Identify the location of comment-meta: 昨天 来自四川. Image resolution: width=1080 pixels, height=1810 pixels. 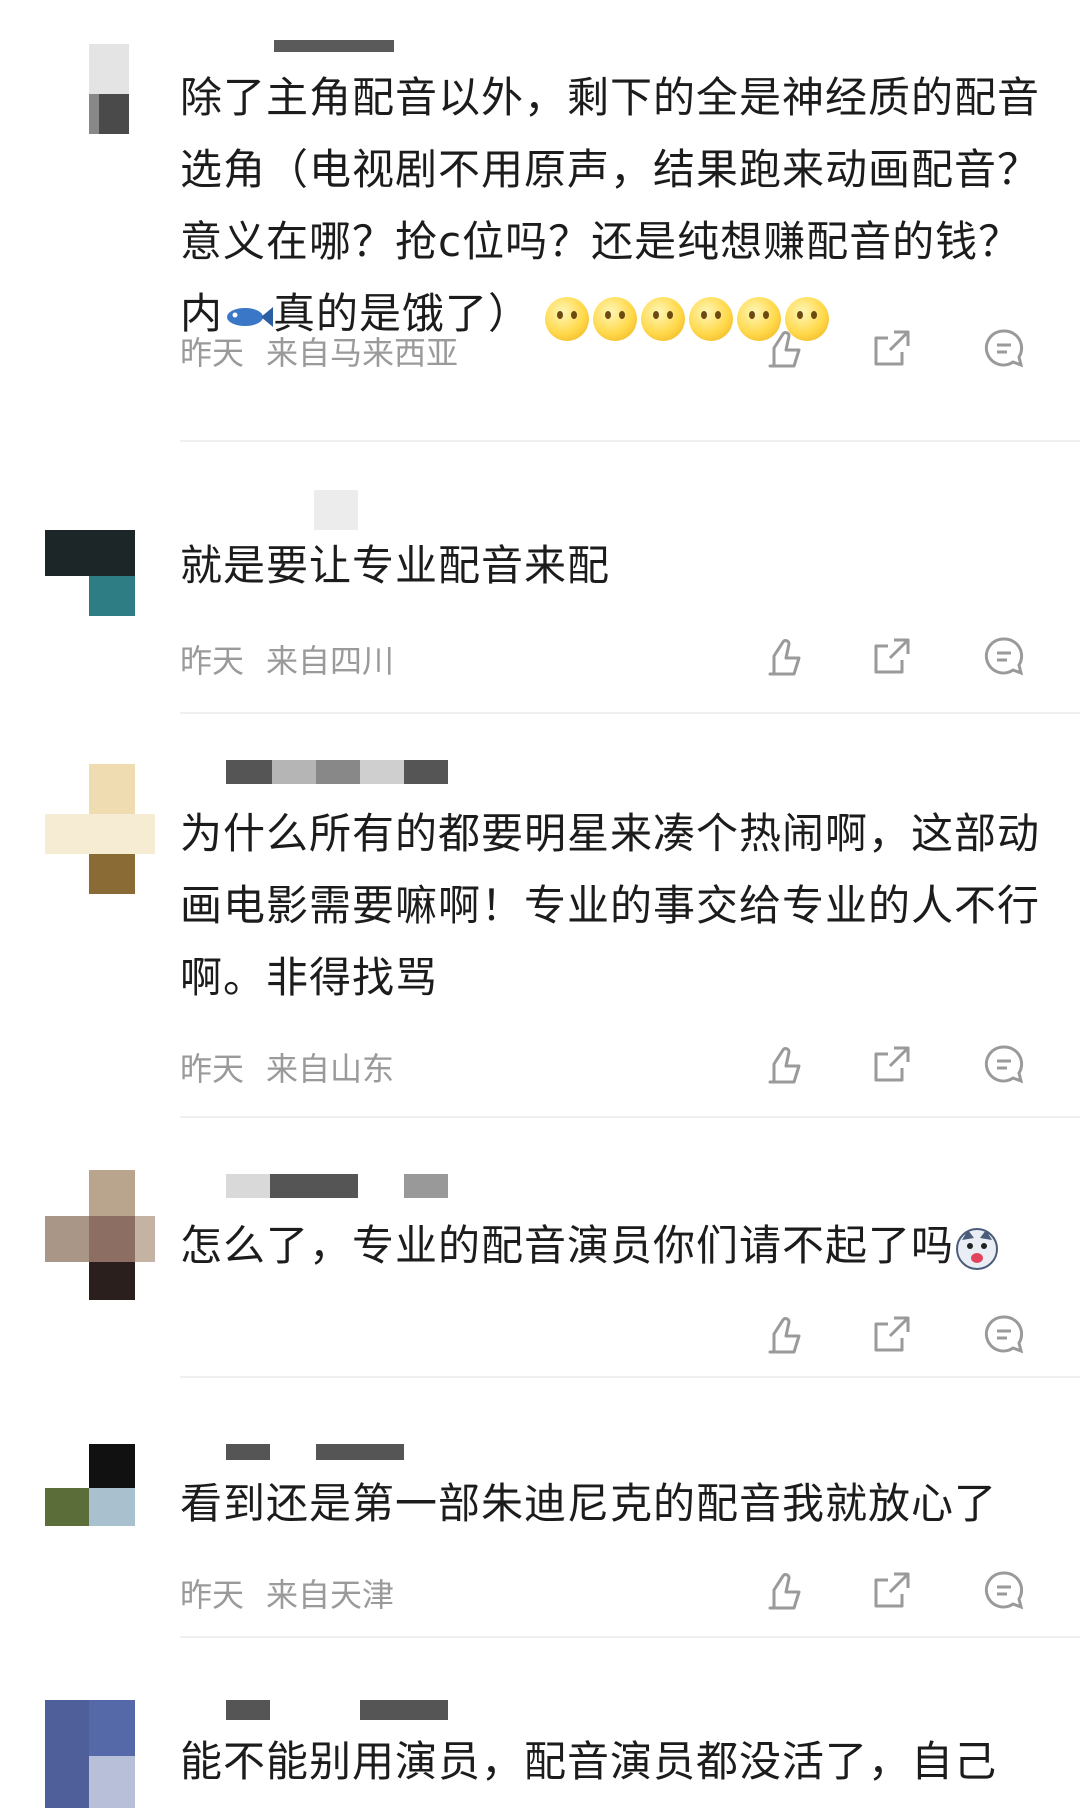
(287, 659).